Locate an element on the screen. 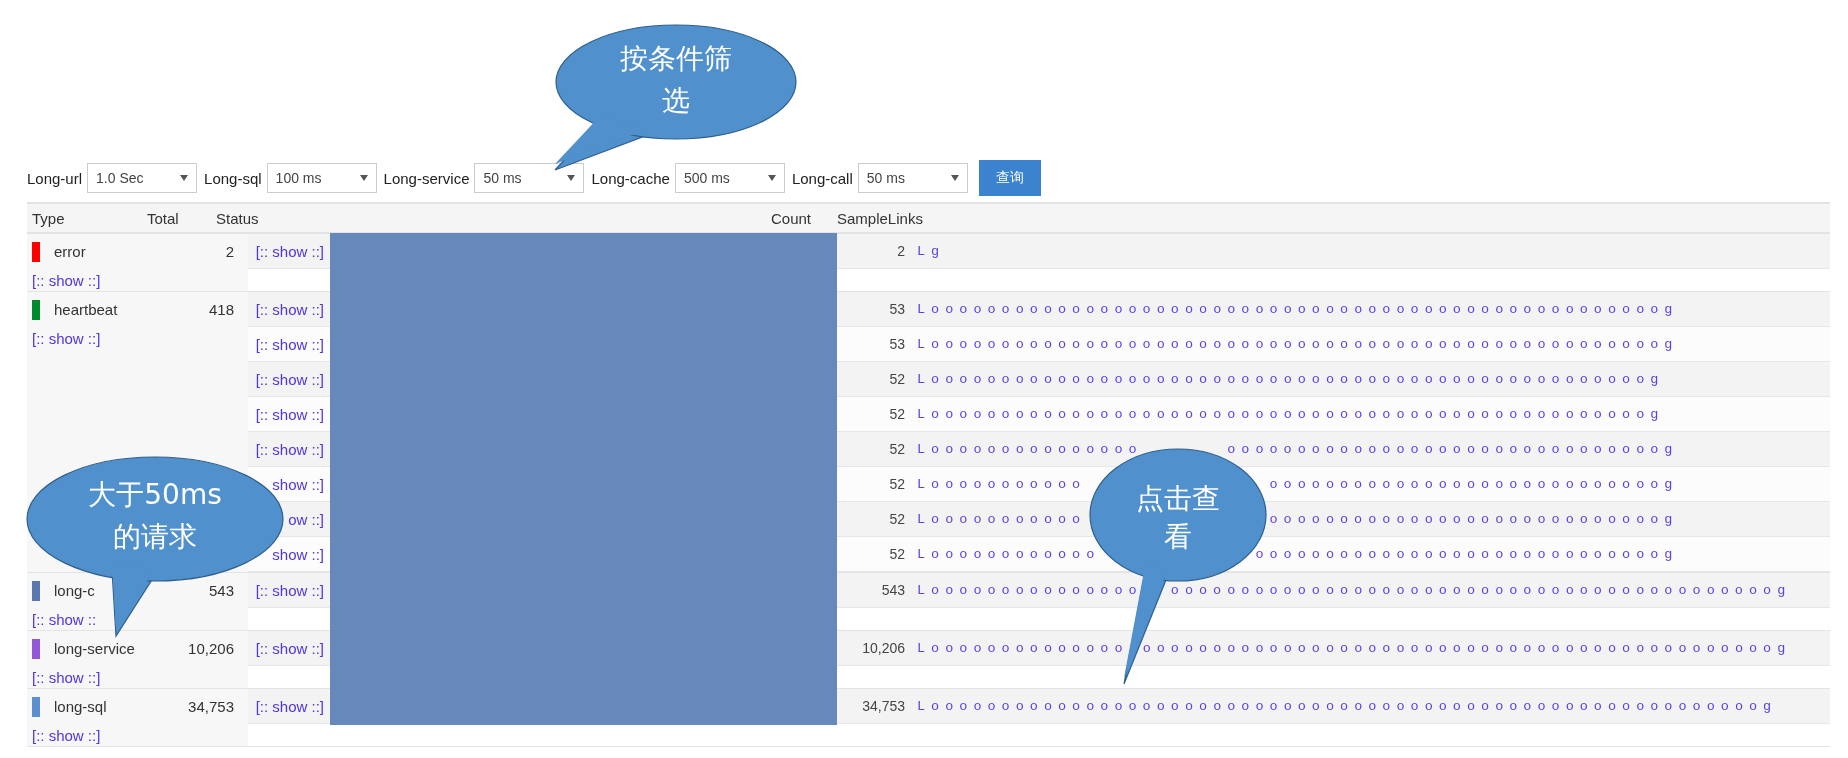 This screenshot has width=1848, height=758. query-button: 查询 is located at coordinates (1009, 178).